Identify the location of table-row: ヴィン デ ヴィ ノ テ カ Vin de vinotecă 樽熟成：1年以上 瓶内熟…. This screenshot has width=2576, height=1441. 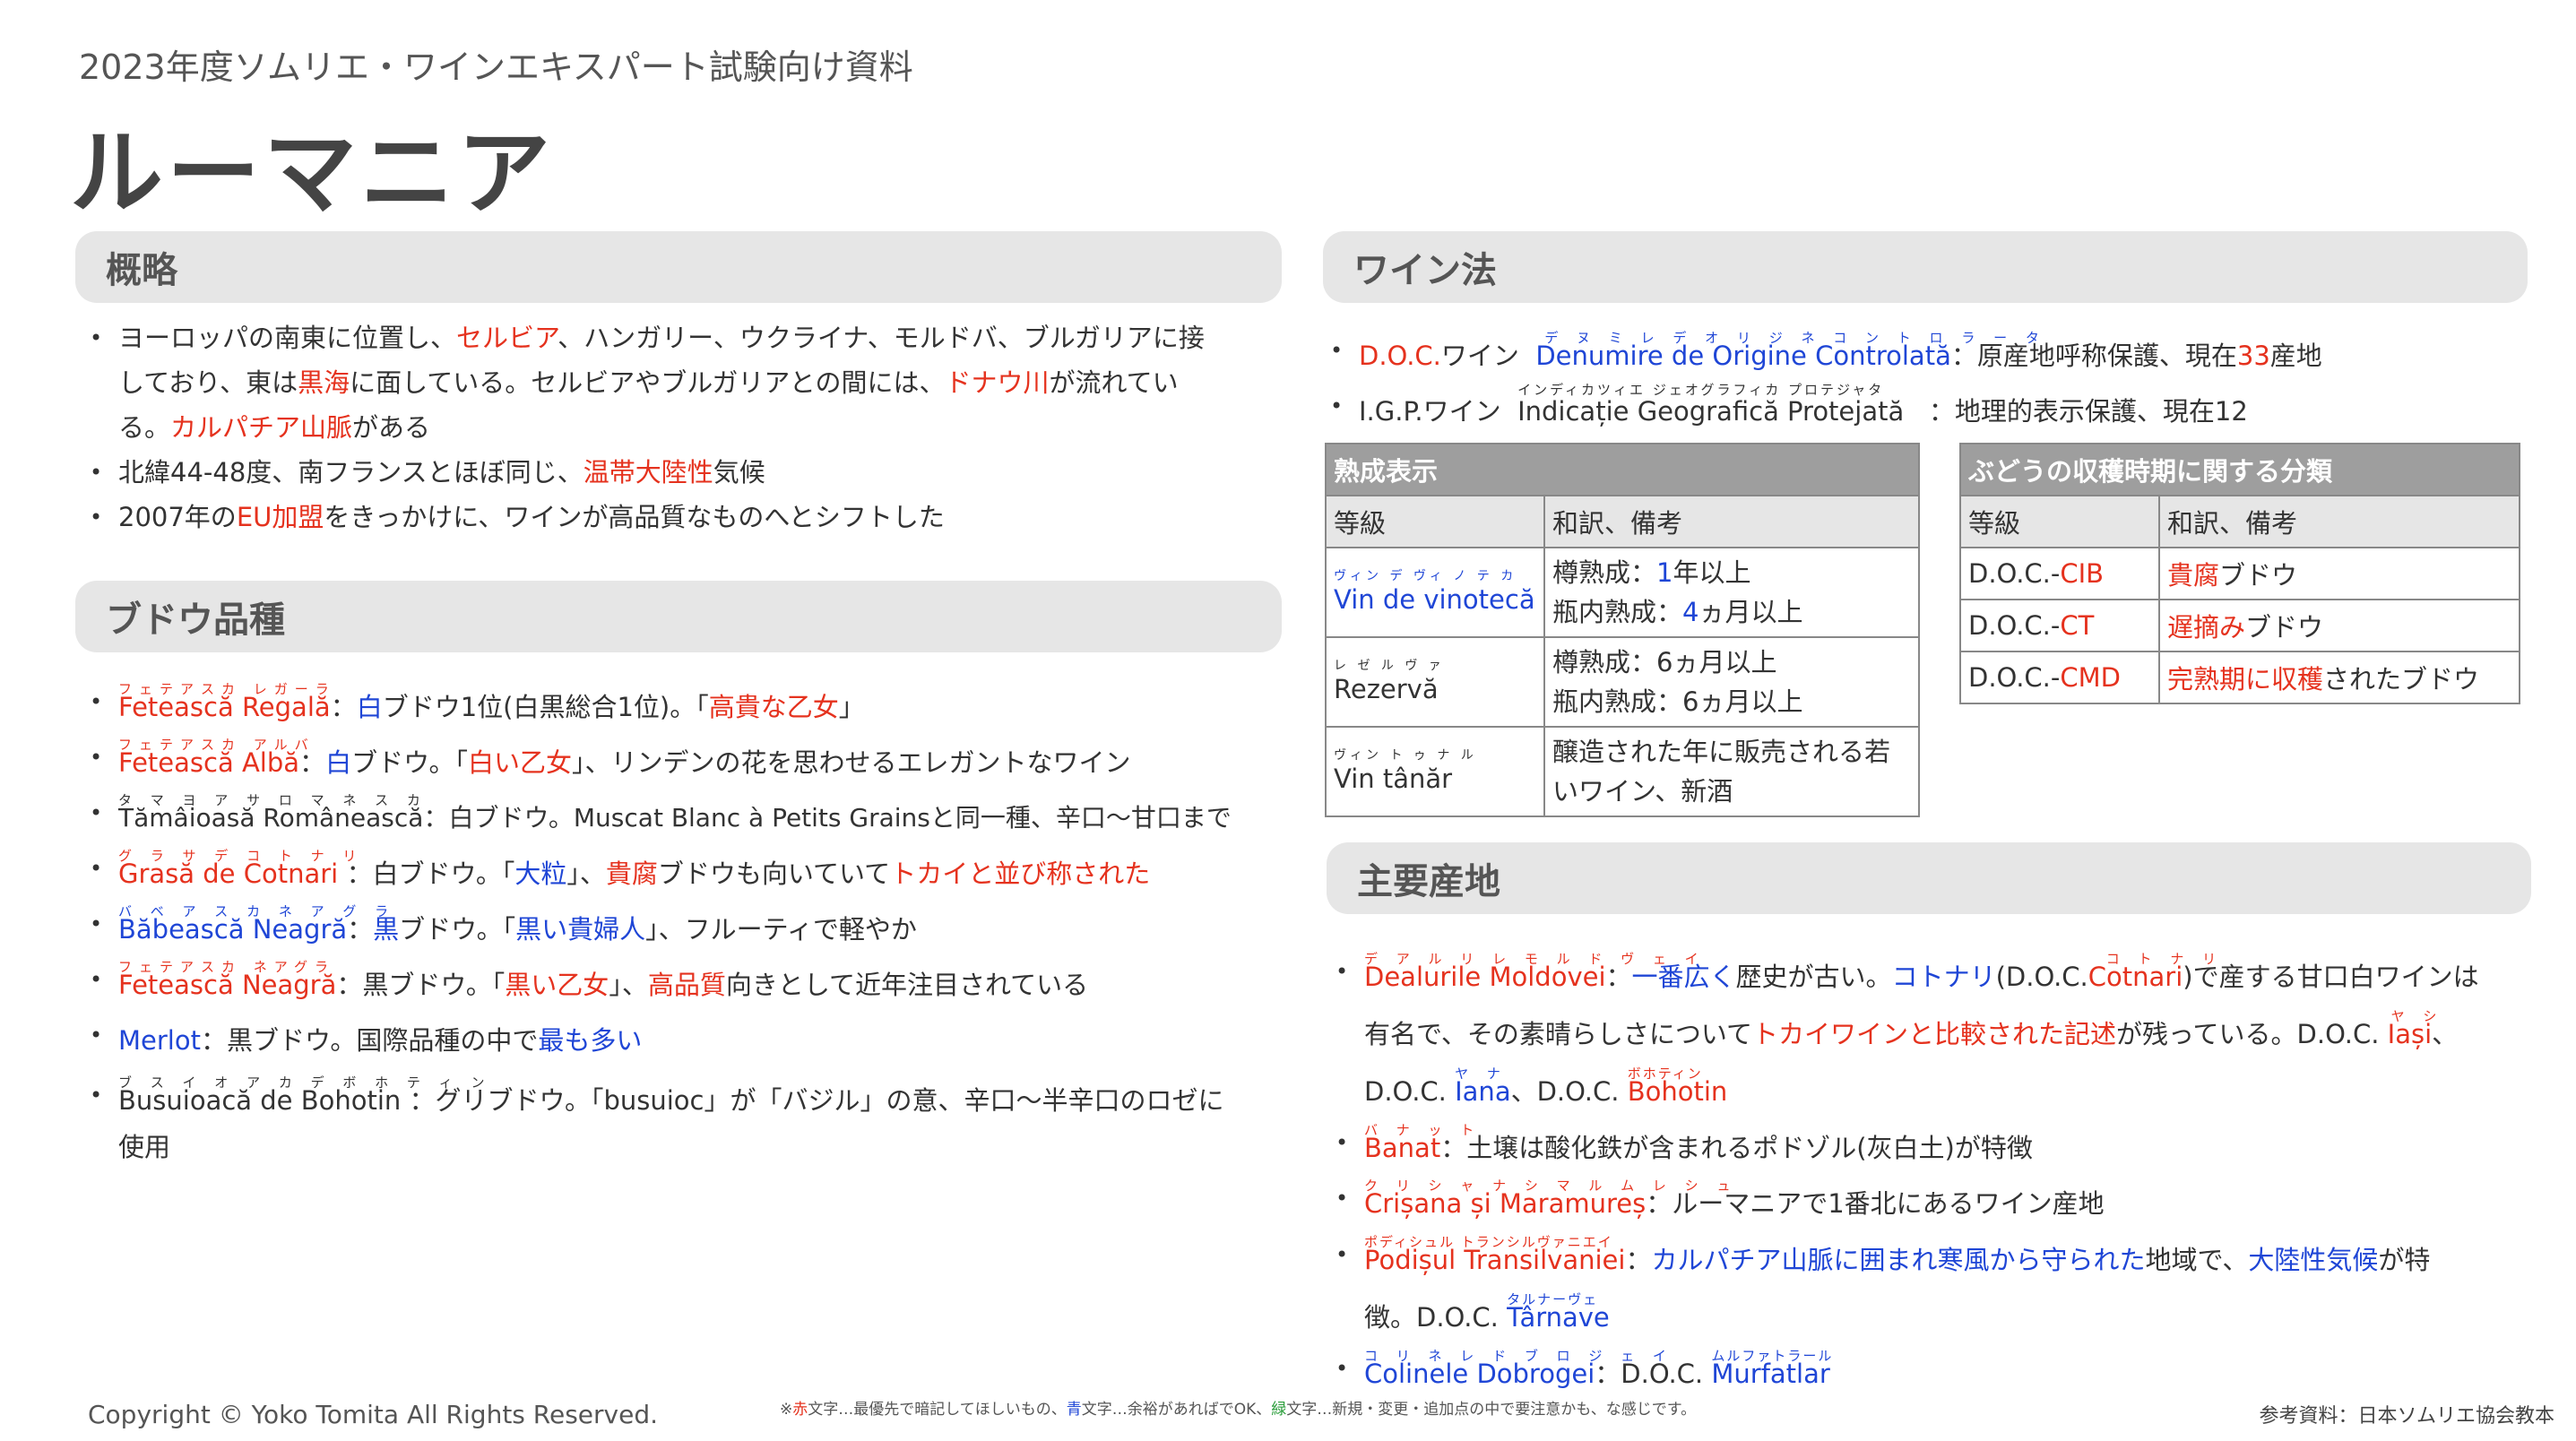
(1622, 593).